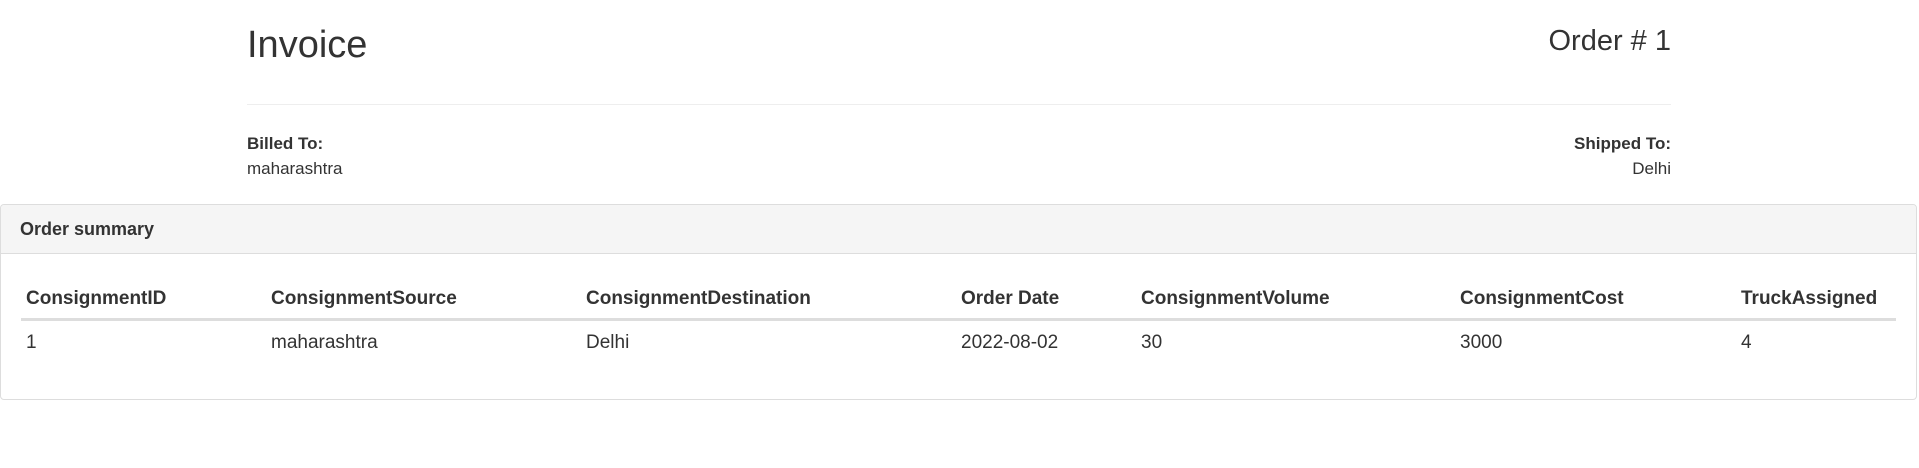  I want to click on column-header: ConsignmentDestination, so click(768, 300).